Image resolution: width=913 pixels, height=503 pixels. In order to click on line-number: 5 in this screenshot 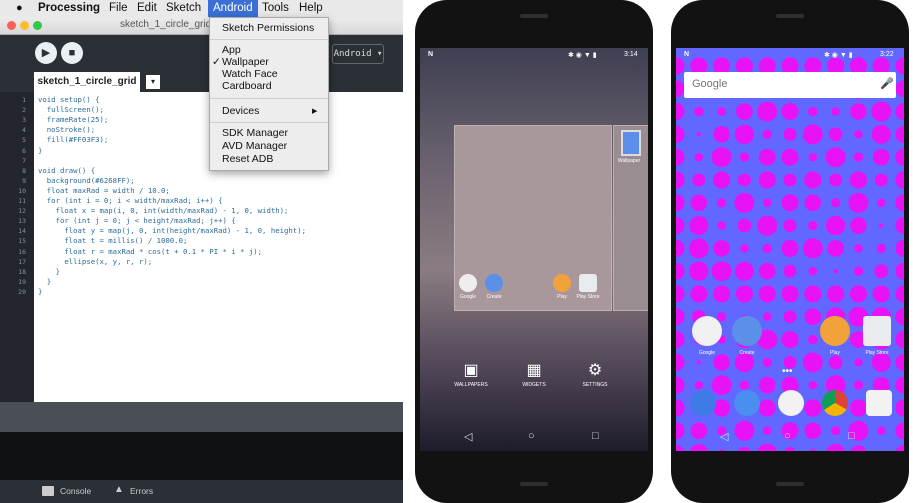, I will do `click(24, 140)`.